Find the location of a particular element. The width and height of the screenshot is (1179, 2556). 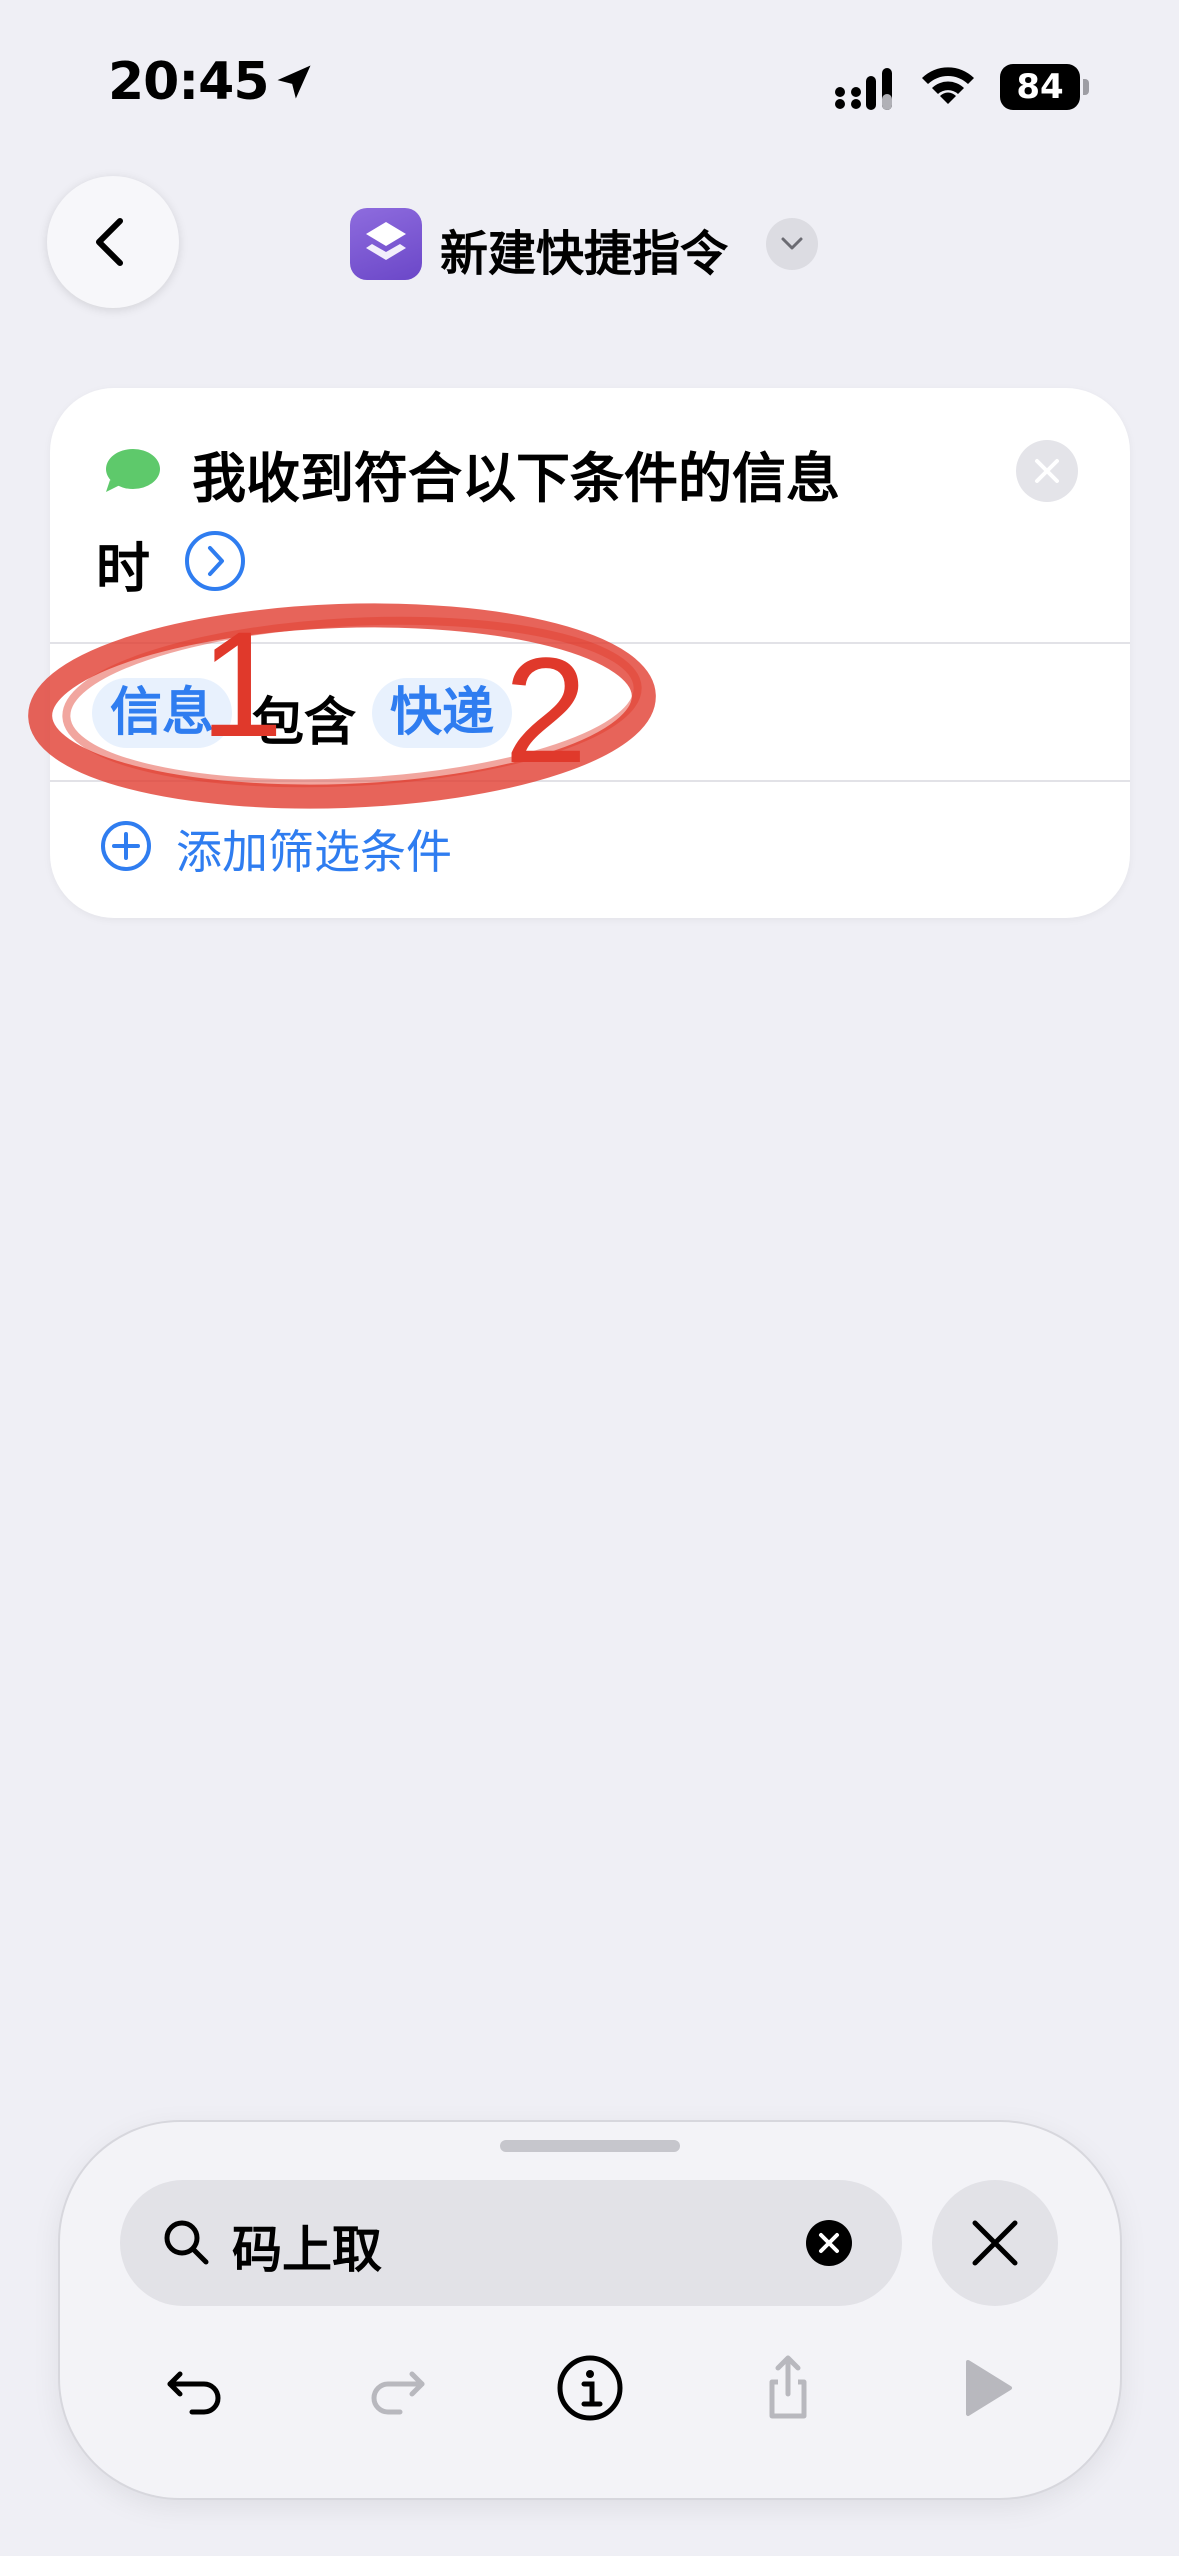

wifi-icon is located at coordinates (948, 85).